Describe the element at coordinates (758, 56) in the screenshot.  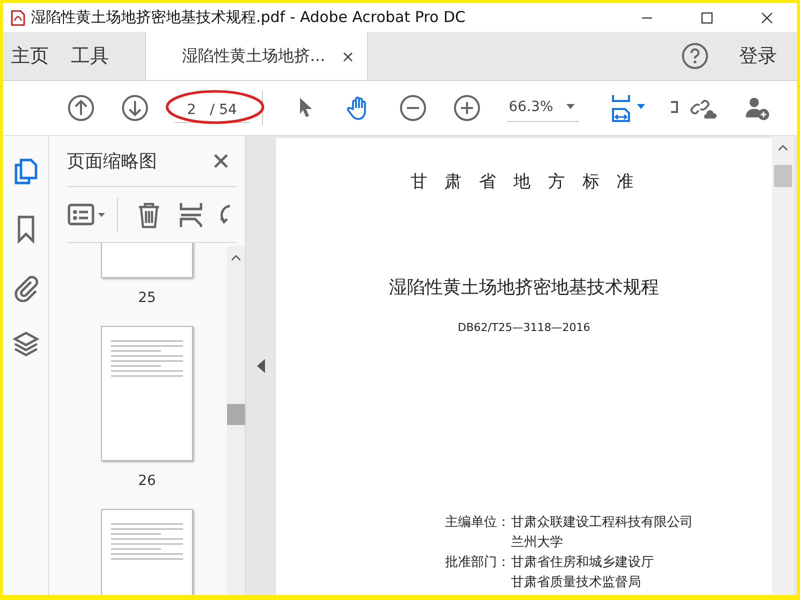
I see `login-link: 登录` at that location.